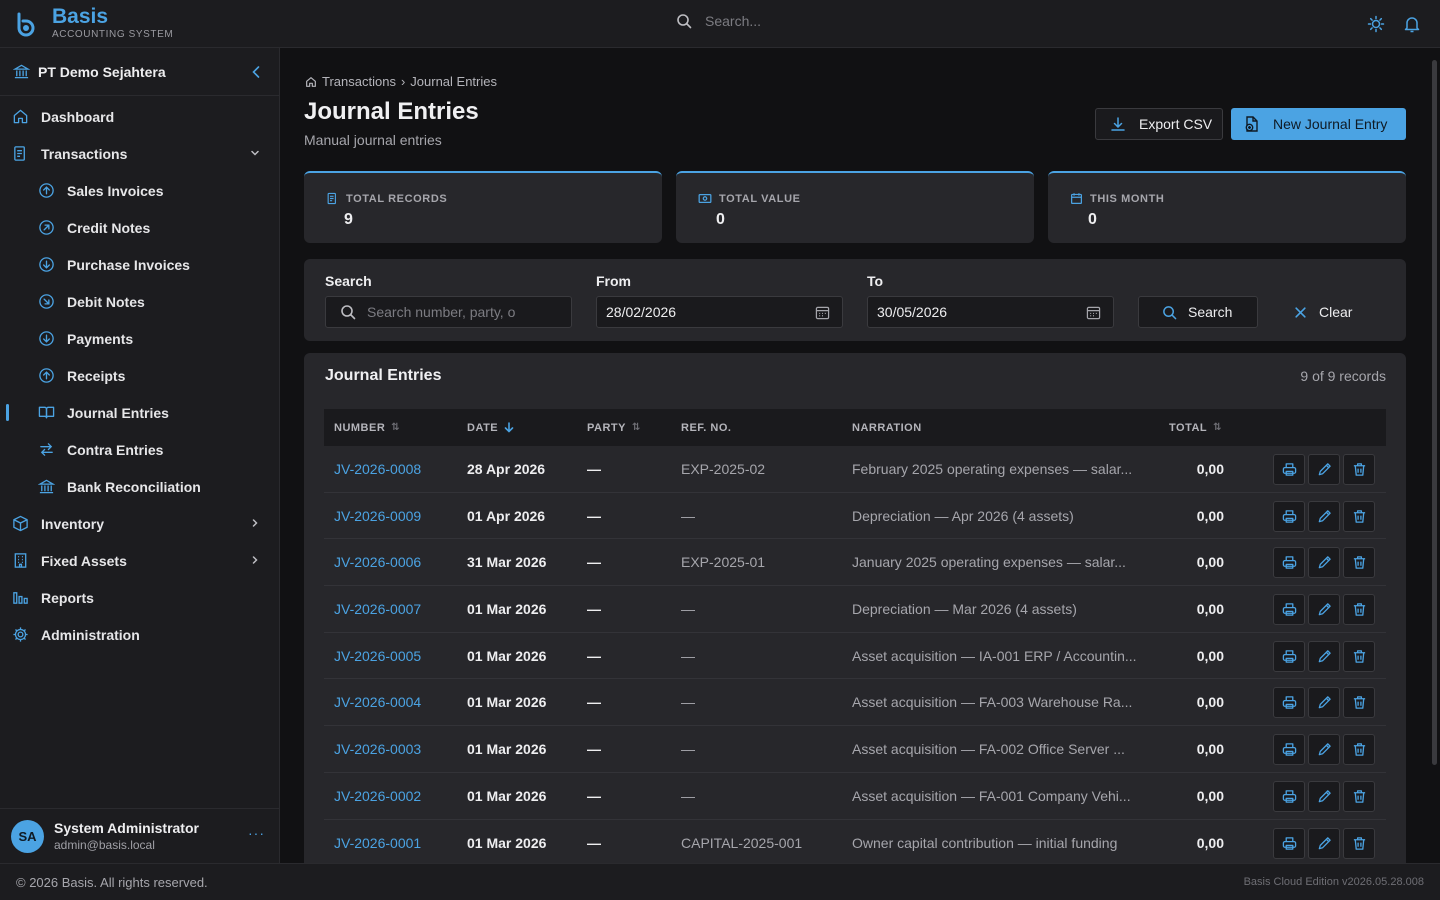 This screenshot has height=900, width=1440. What do you see at coordinates (367, 427) in the screenshot?
I see `column-header-number: NUMBER ⇅` at bounding box center [367, 427].